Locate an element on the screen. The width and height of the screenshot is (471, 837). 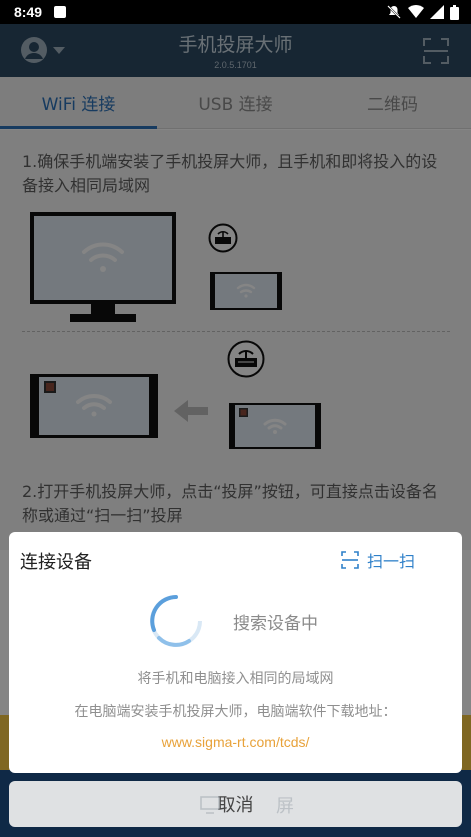
status-icons is located at coordinates (422, 12).